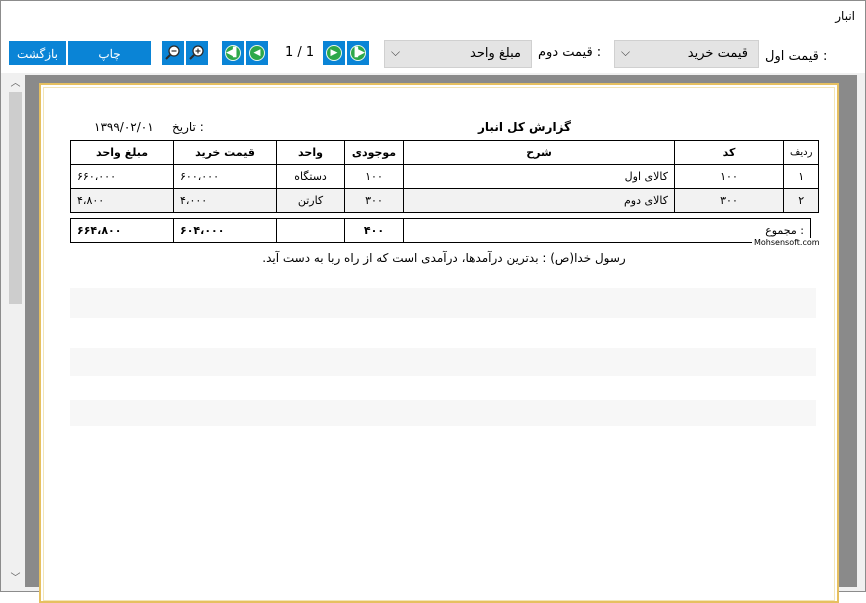 The image size is (866, 603). Describe the element at coordinates (570, 52) in the screenshot. I see `second-price-label: قیمت دوم :` at that location.